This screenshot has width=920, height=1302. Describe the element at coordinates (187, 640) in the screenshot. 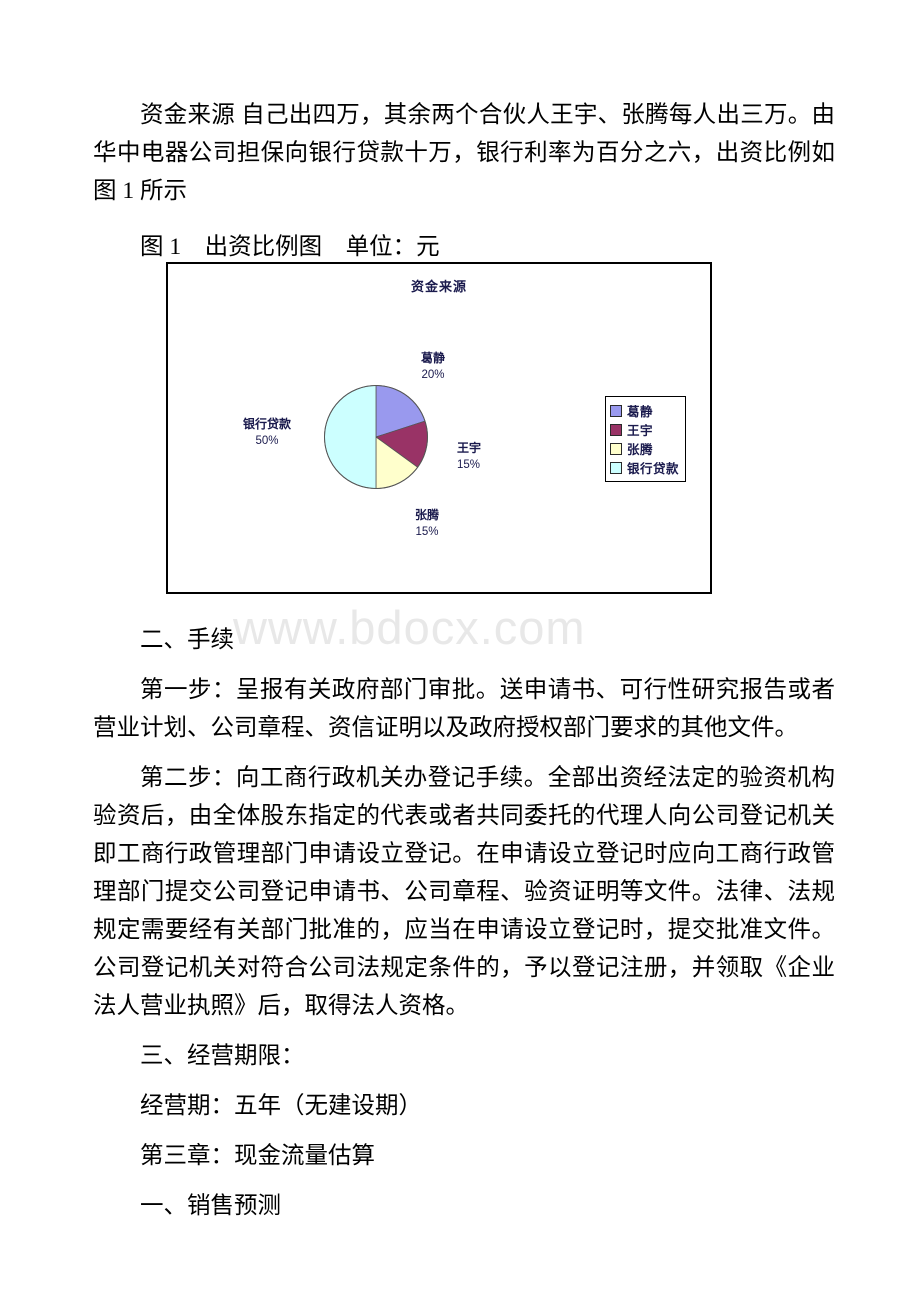

I see `heading-procedures: 二、手续` at that location.